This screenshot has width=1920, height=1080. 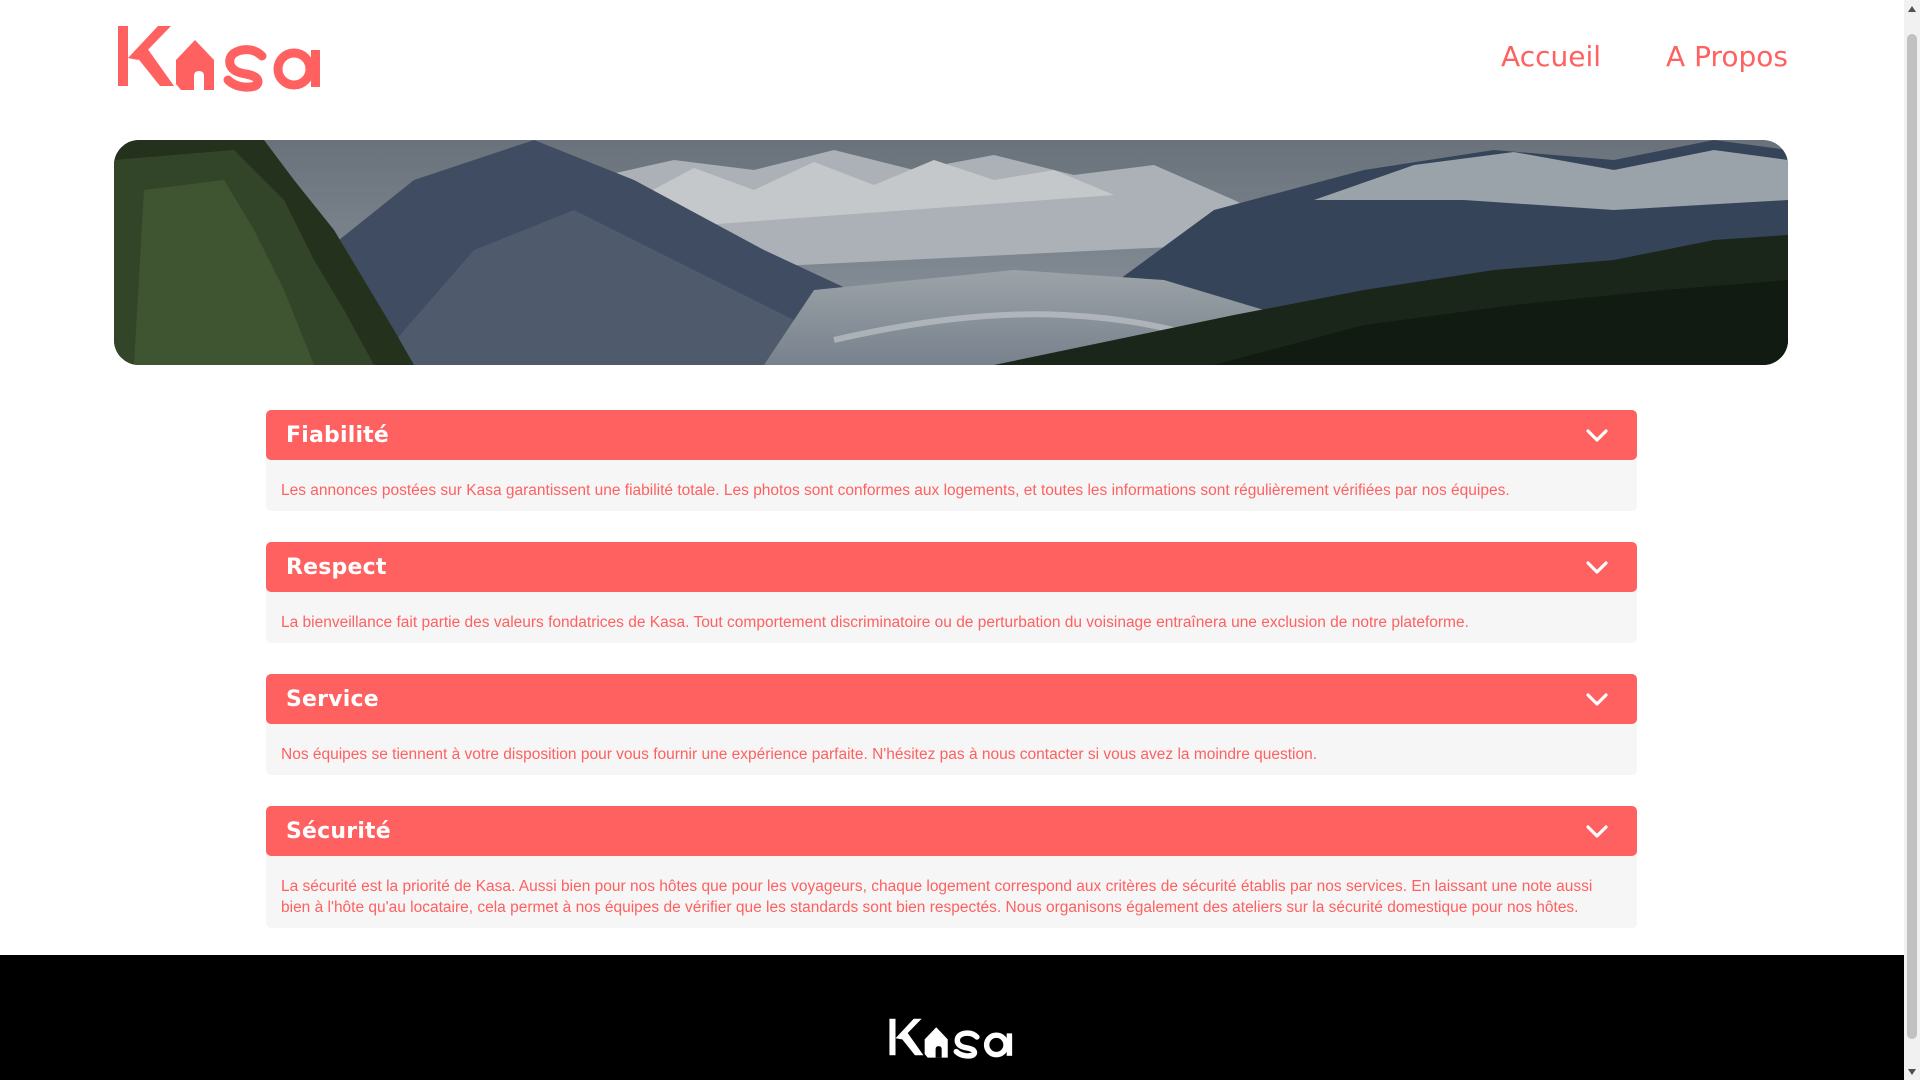 I want to click on kasa-logo, so click(x=221, y=56).